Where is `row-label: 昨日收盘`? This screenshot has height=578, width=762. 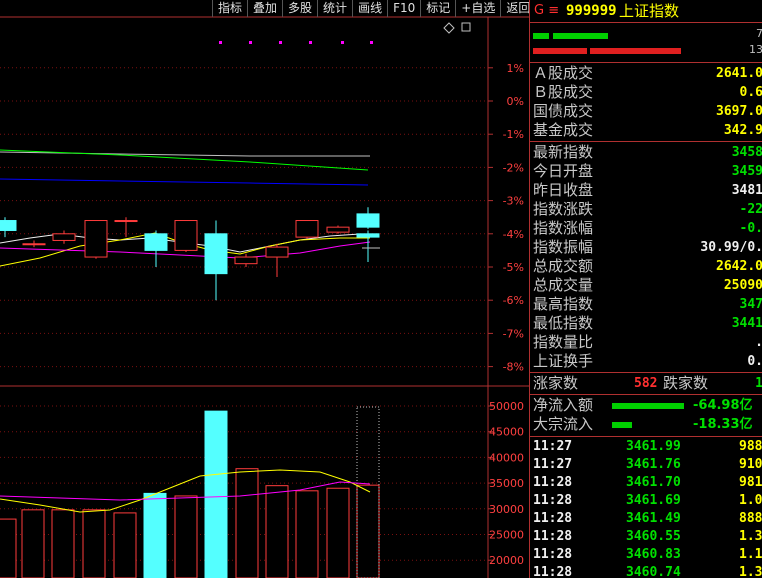
row-label: 昨日收盘 is located at coordinates (563, 190).